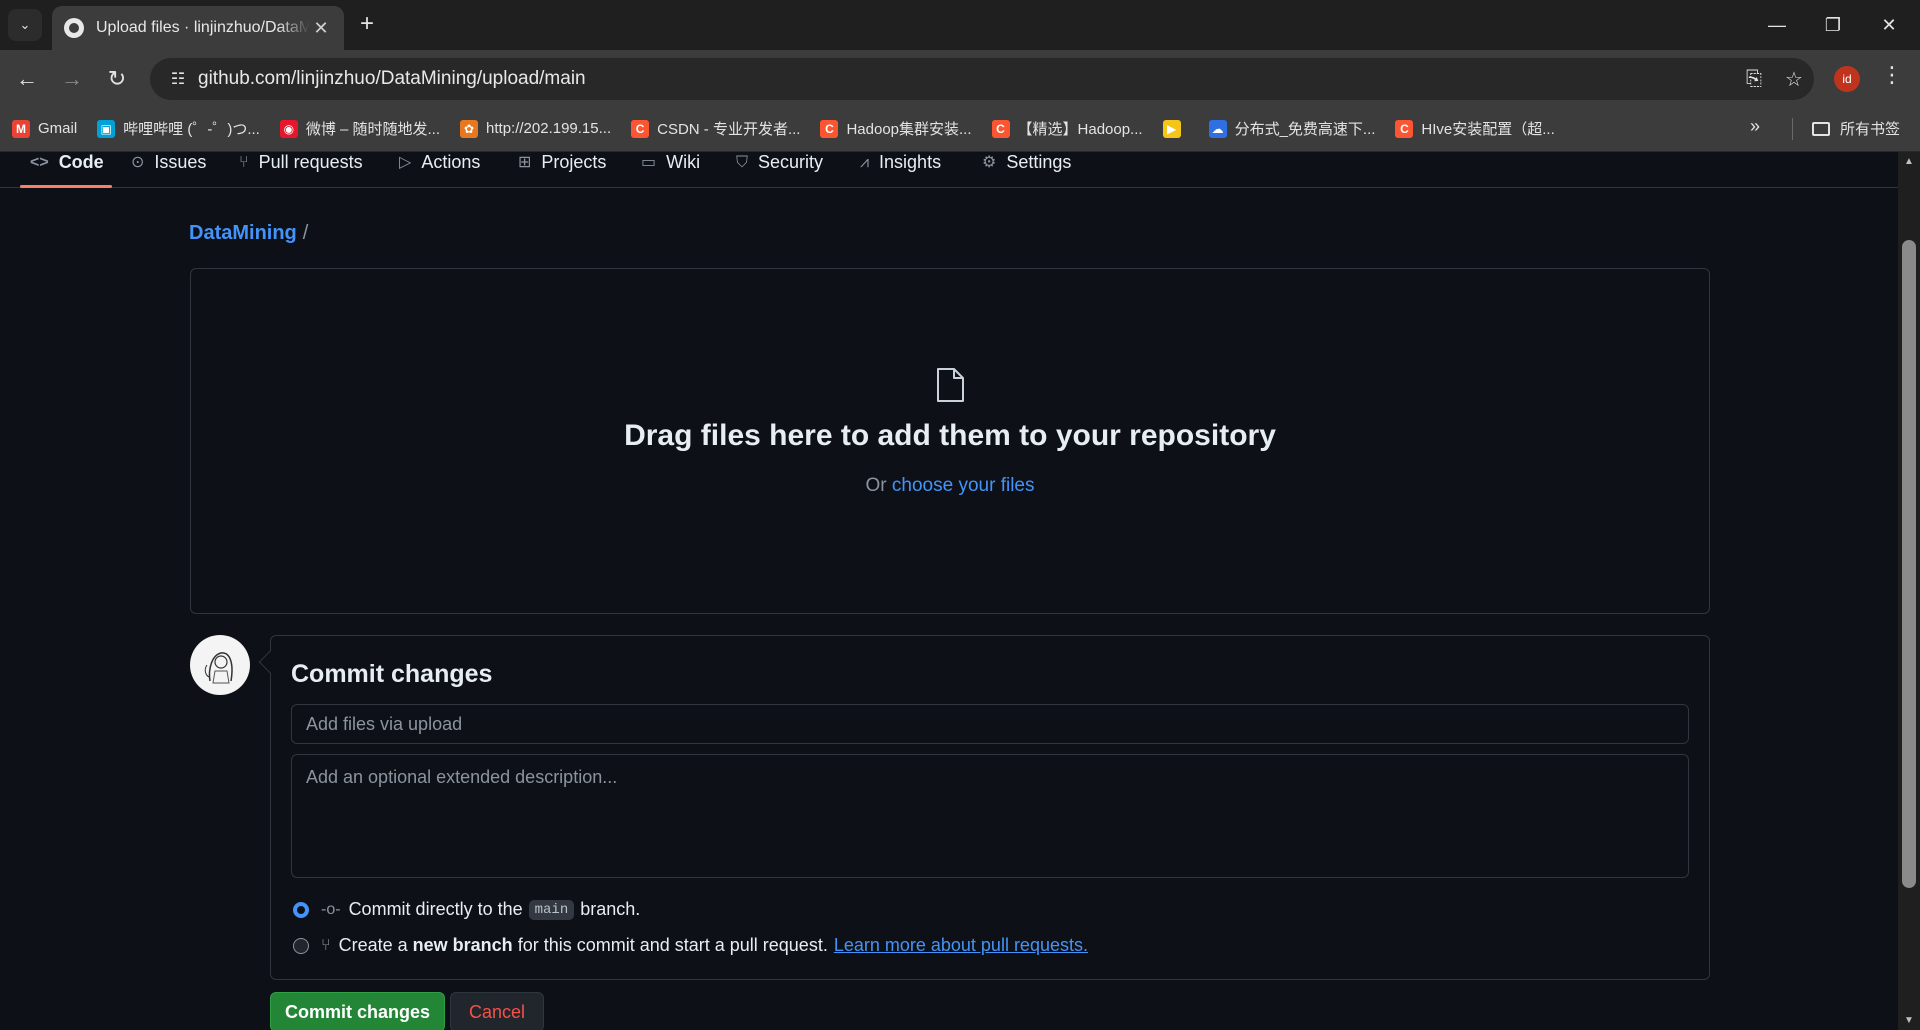 This screenshot has width=1920, height=1030. I want to click on breadcrumb: DataMining /, so click(248, 233).